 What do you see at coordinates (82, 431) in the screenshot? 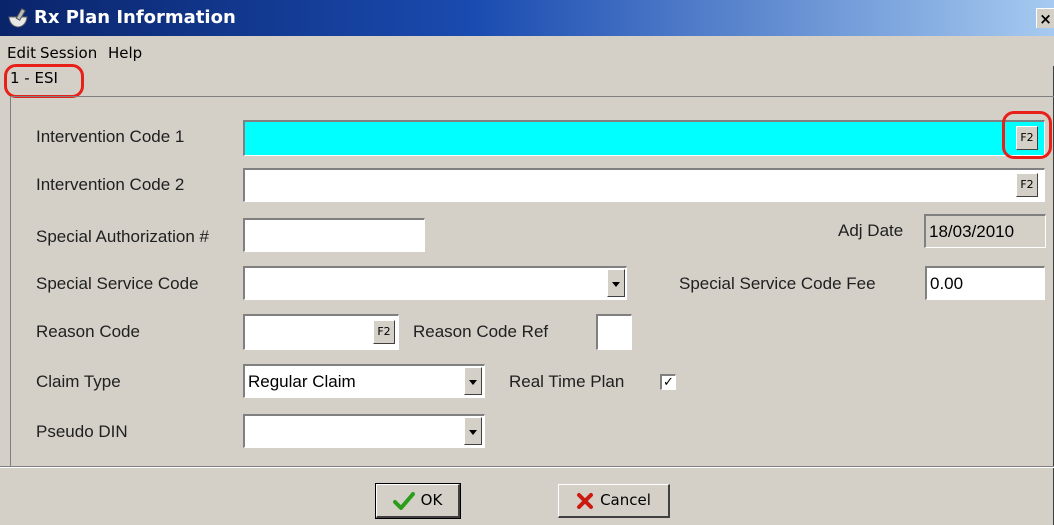
I see `pseudo-din-label: Pseudo DIN` at bounding box center [82, 431].